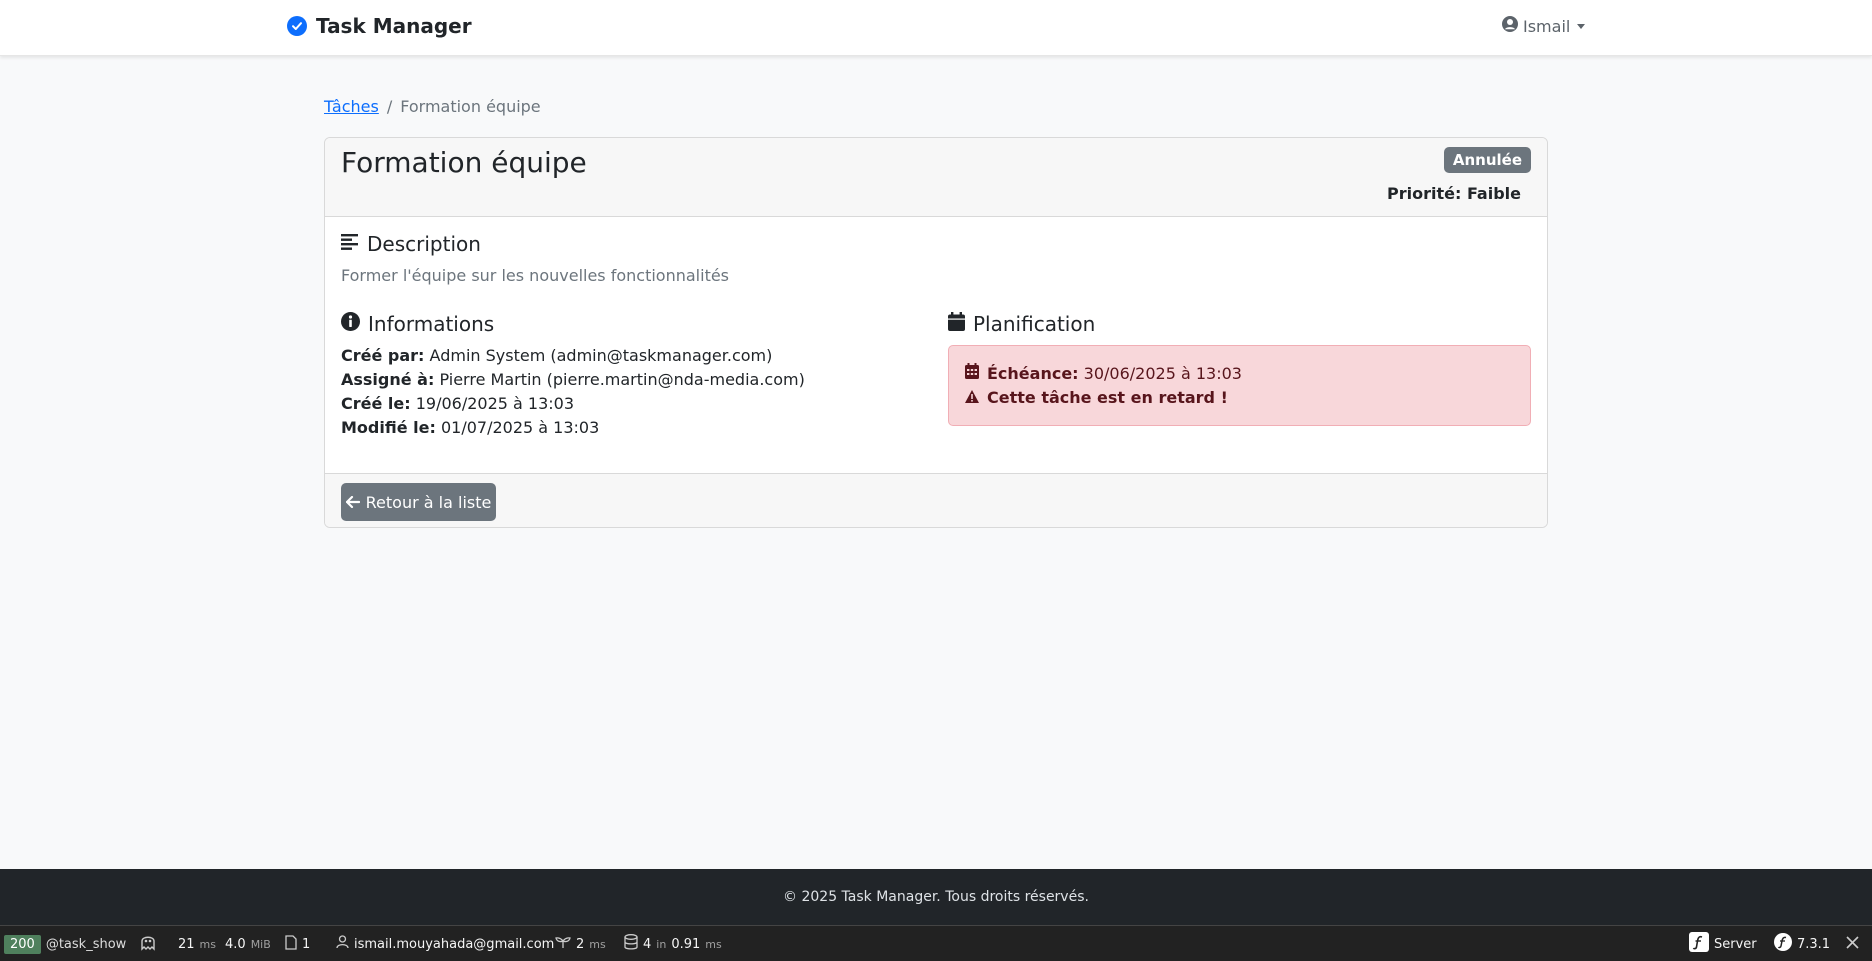 This screenshot has width=1872, height=961. I want to click on informations-heading: Informations, so click(417, 324).